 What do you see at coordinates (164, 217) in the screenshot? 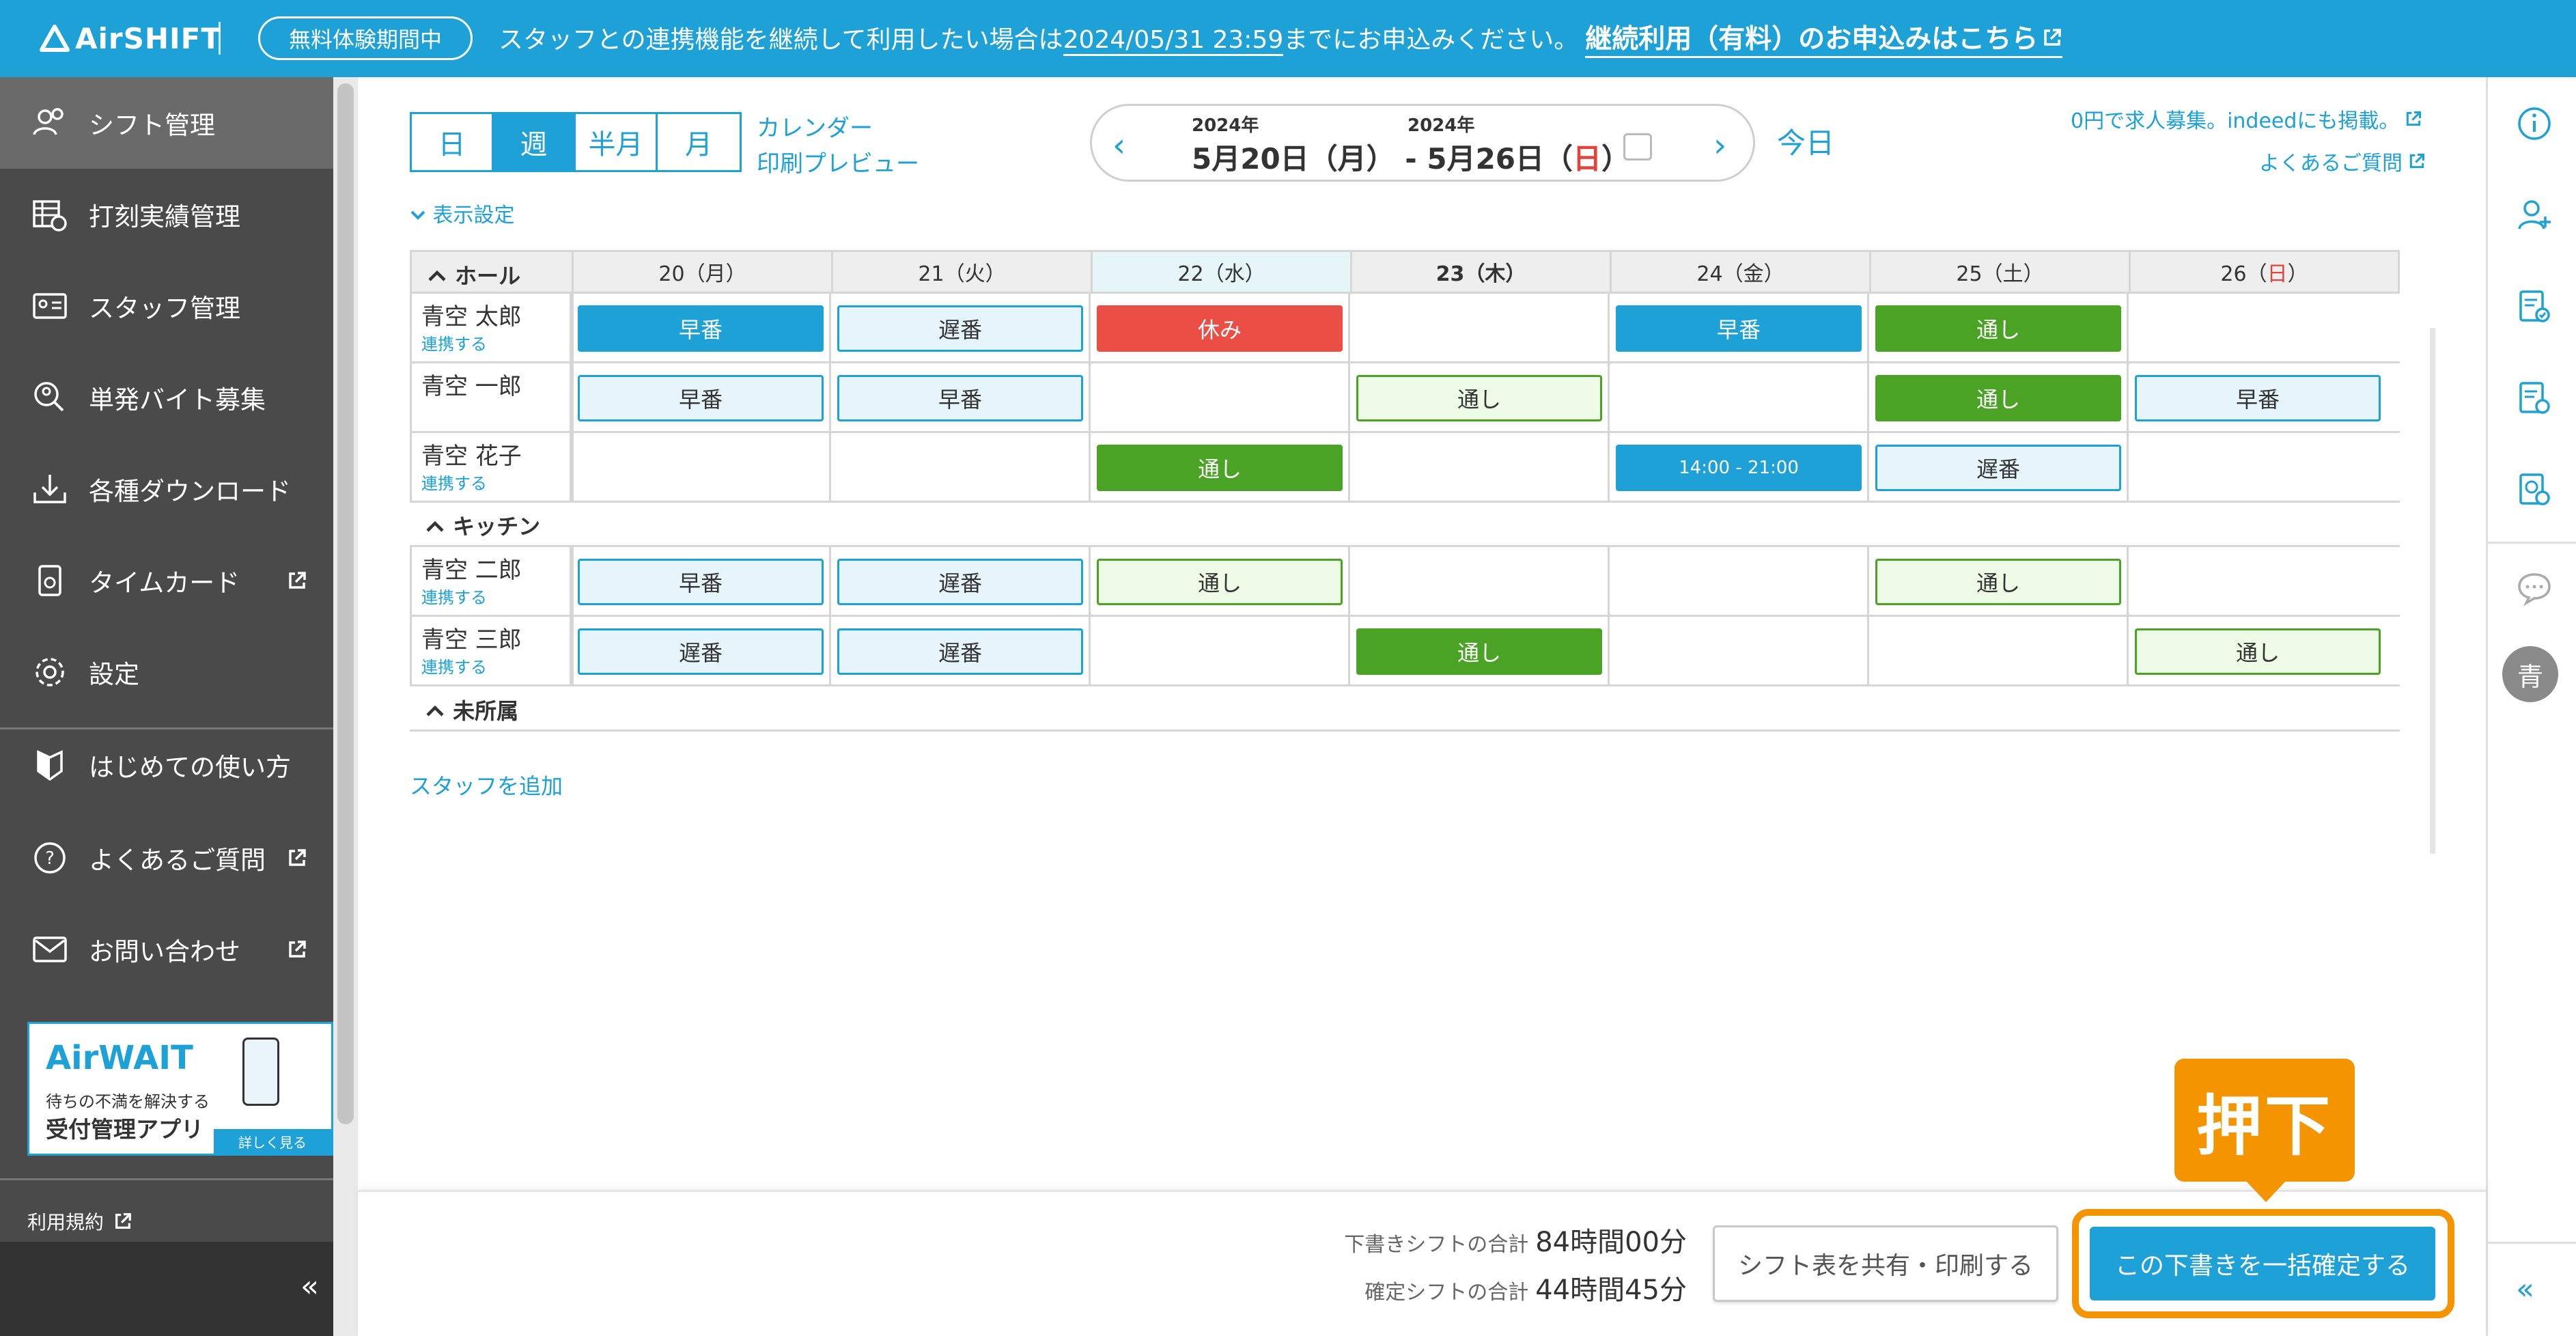
I see `sidebar-item-label: 打刻実績管理` at bounding box center [164, 217].